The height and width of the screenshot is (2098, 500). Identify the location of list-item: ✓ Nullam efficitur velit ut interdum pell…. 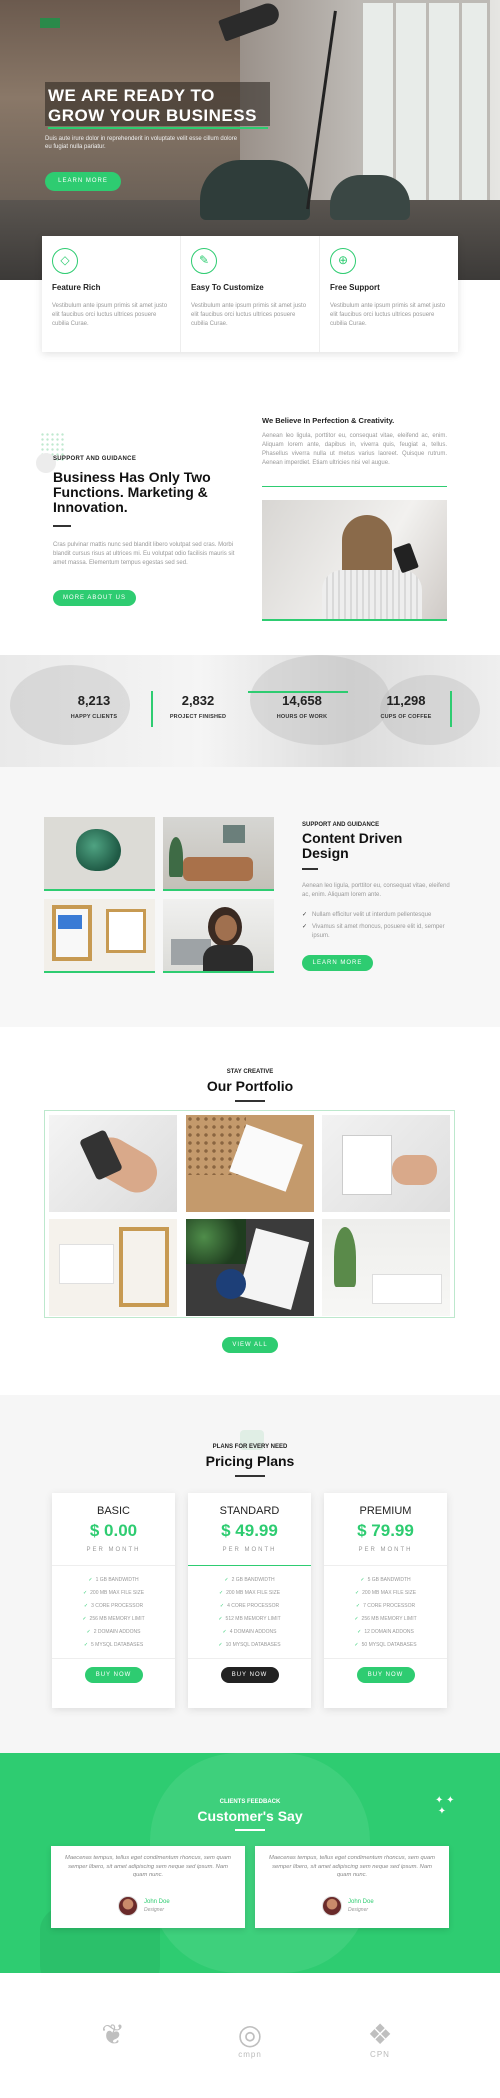
(367, 915).